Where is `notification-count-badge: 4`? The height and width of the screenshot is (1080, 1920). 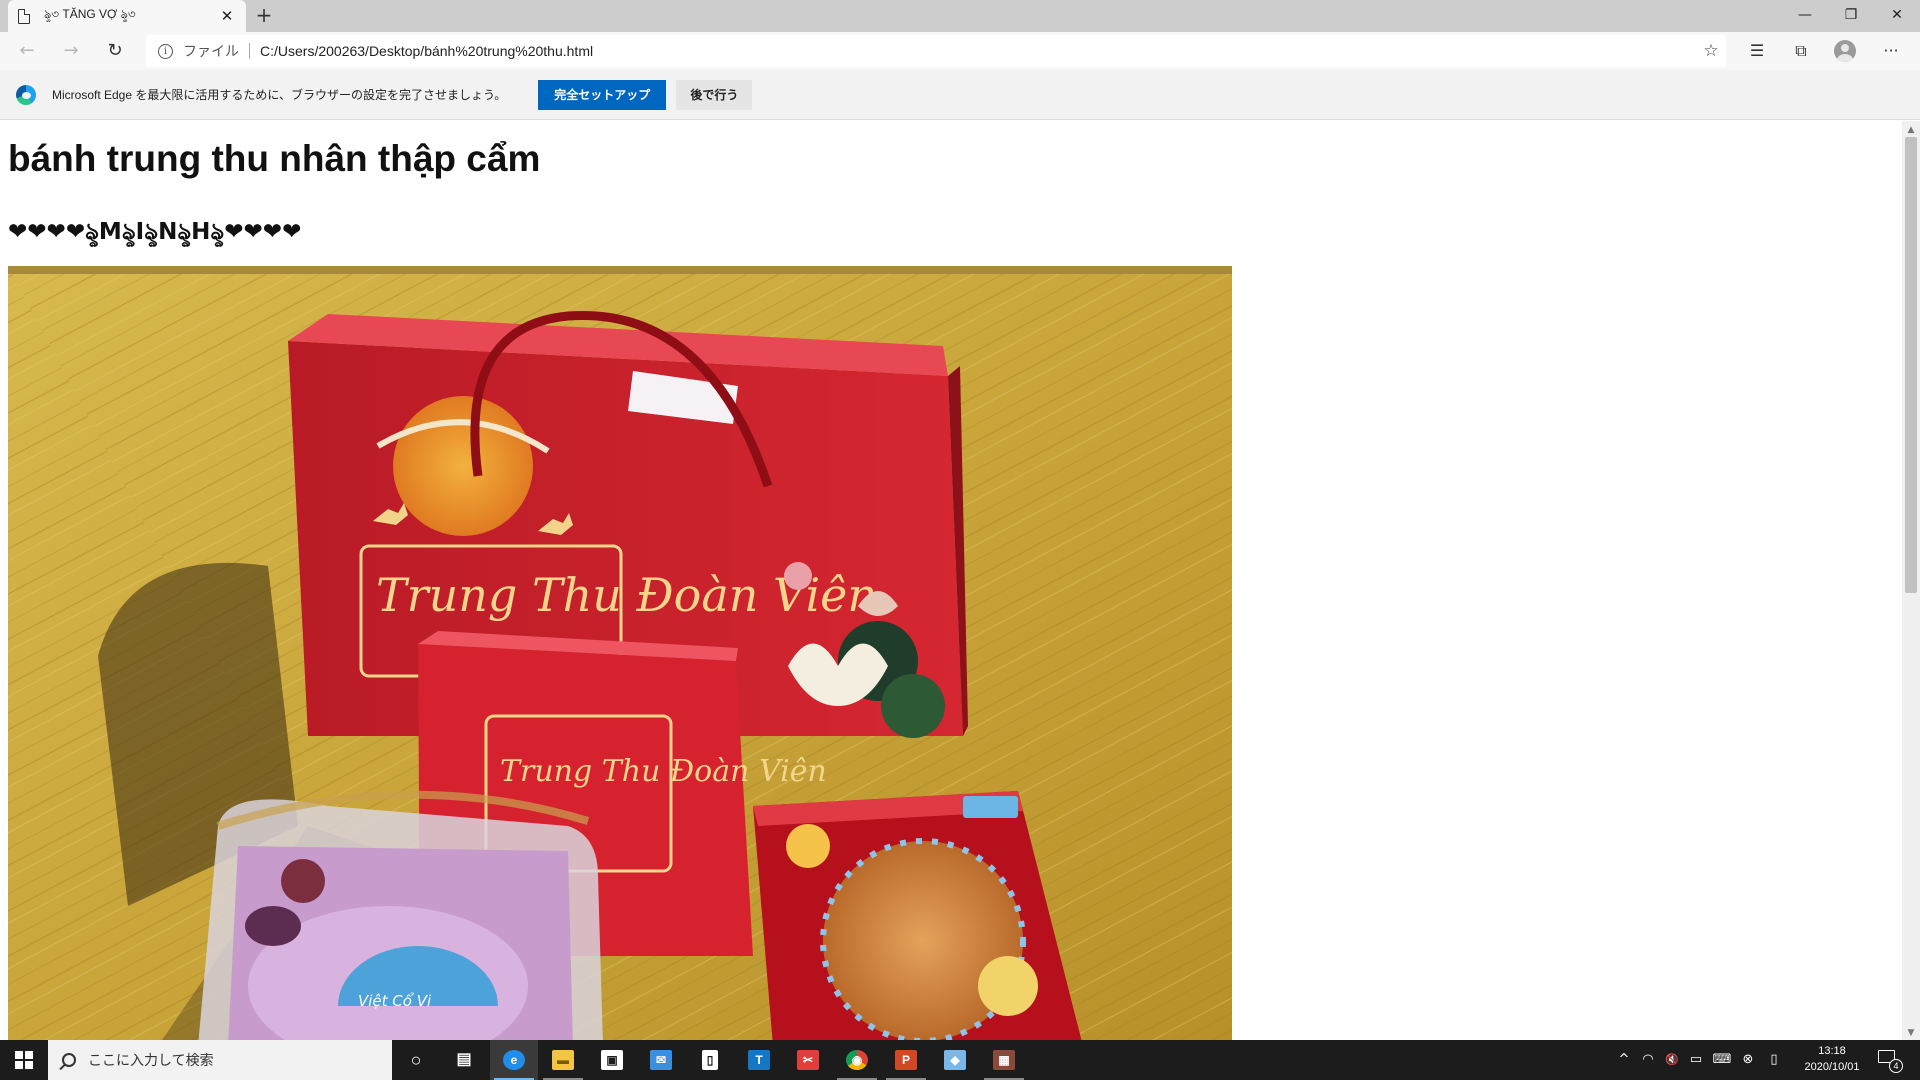
notification-count-badge: 4 is located at coordinates (1896, 1066).